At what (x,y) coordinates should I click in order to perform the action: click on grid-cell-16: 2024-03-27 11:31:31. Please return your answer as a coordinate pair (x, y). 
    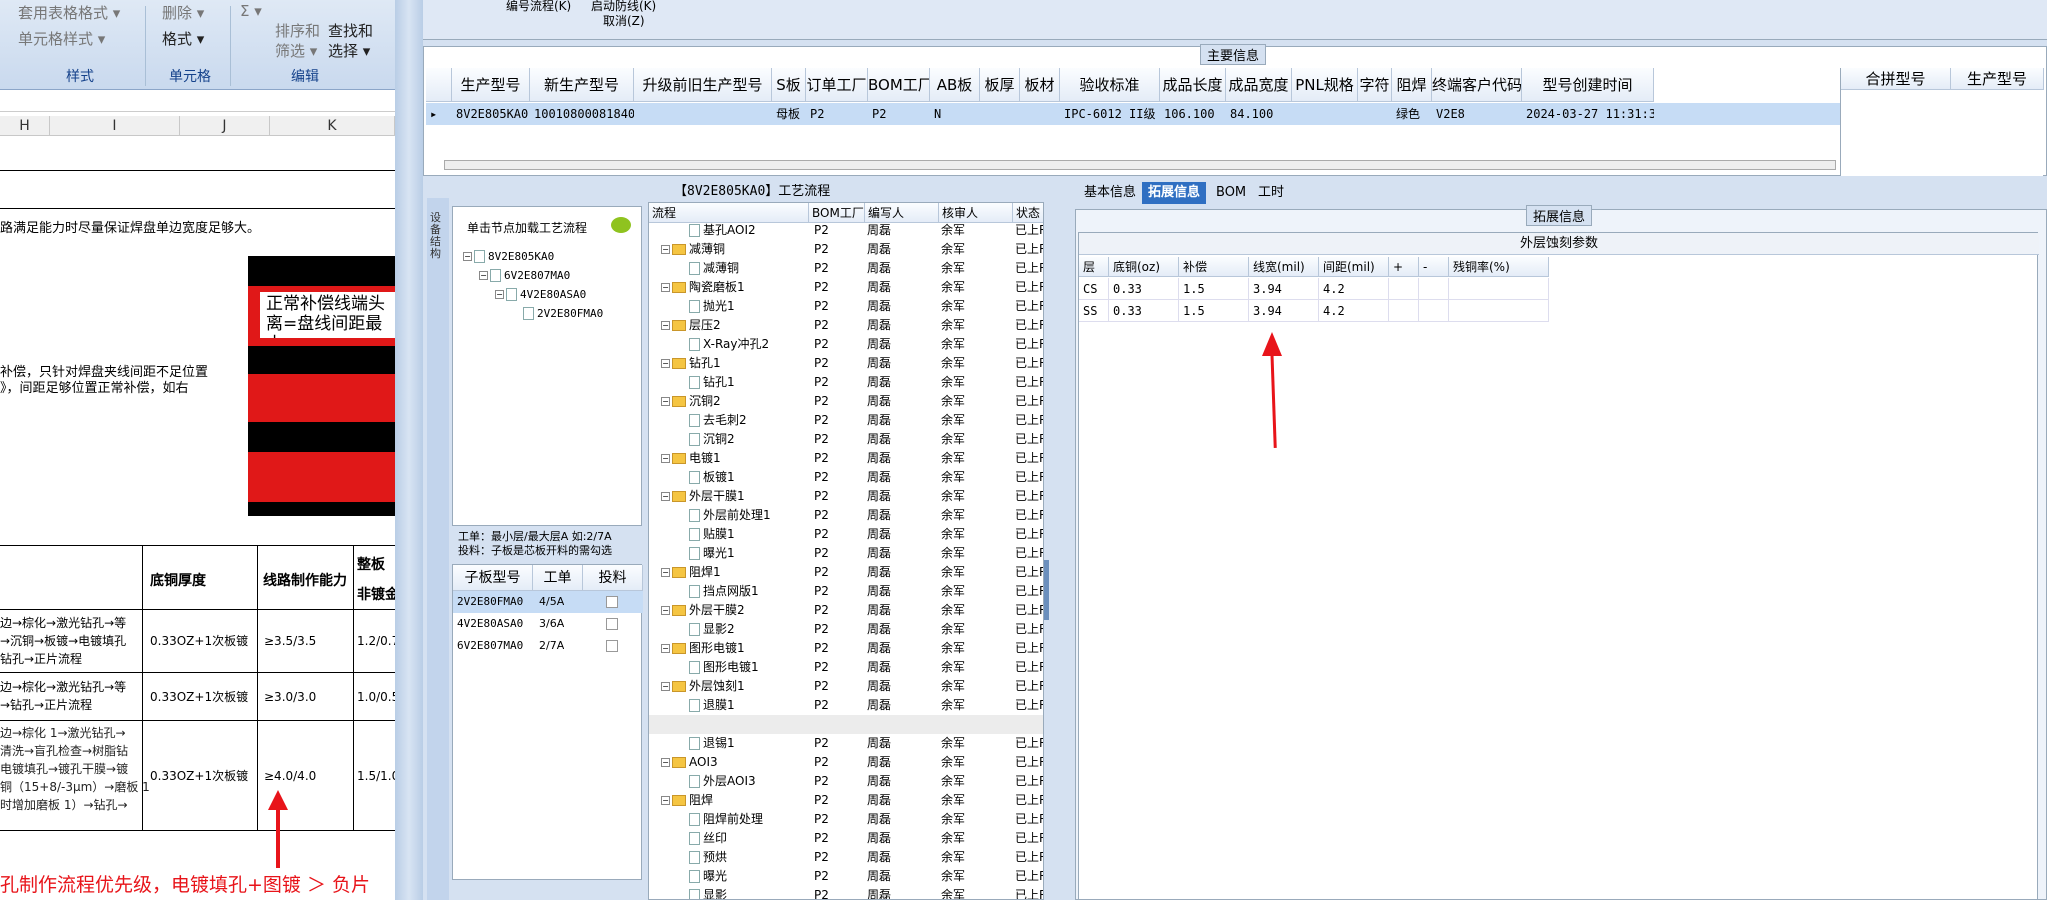
    Looking at the image, I should click on (1590, 114).